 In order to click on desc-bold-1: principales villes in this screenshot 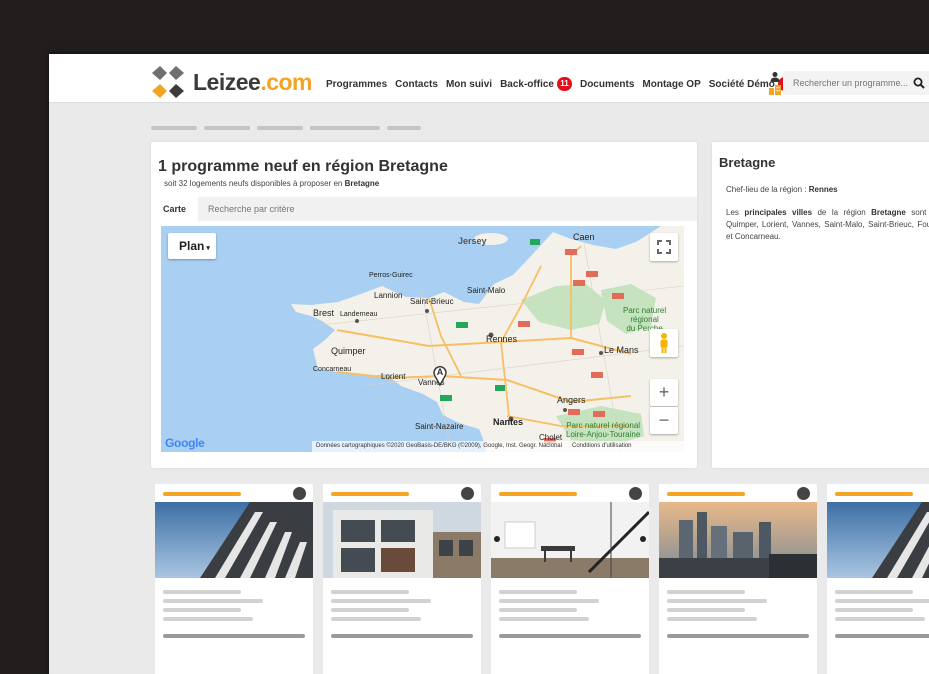, I will do `click(778, 212)`.